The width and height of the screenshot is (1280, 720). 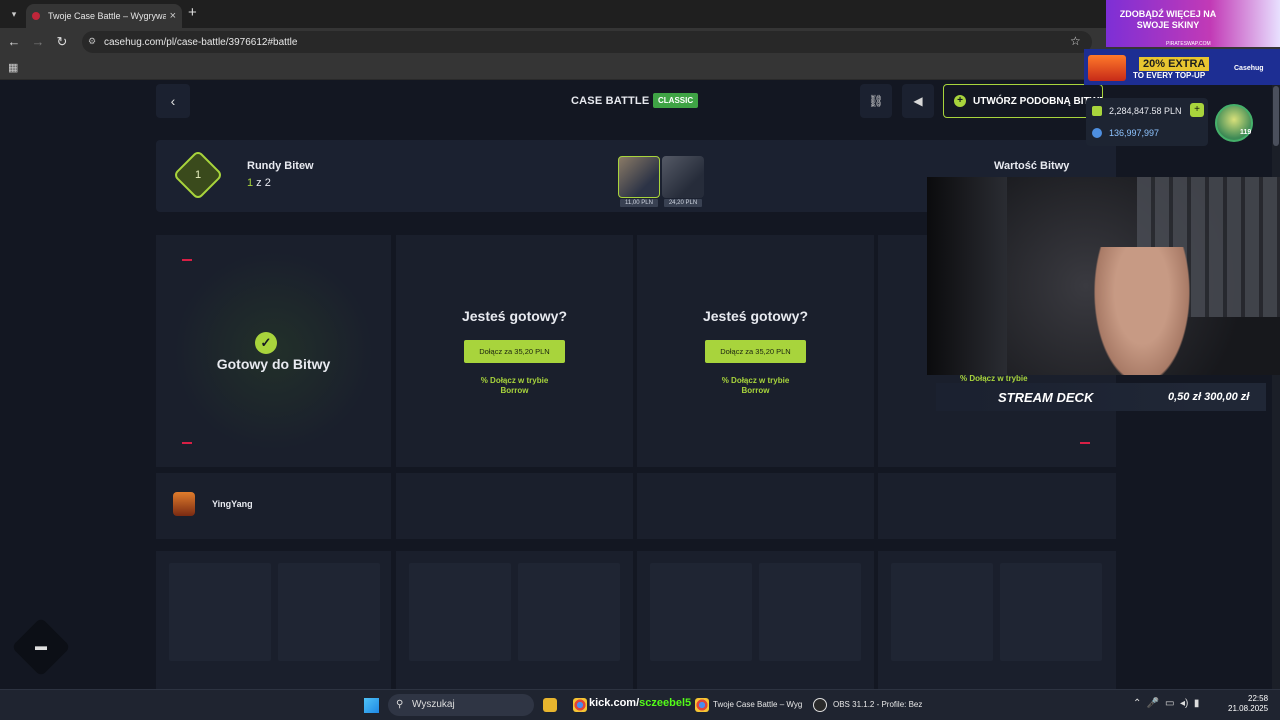 What do you see at coordinates (676, 100) in the screenshot?
I see `mode-badge: CLASSIC` at bounding box center [676, 100].